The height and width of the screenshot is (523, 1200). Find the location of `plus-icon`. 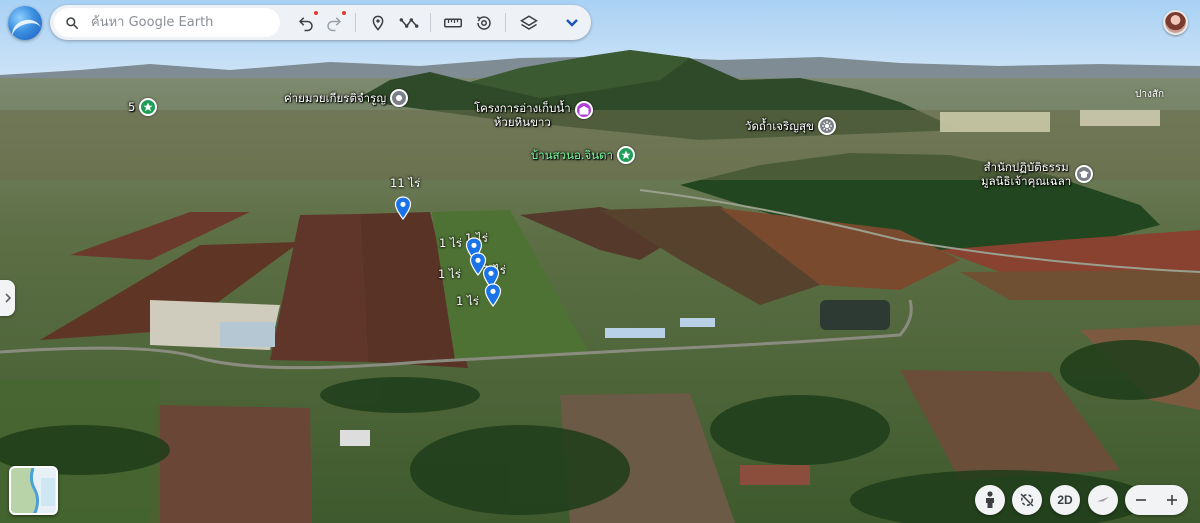

plus-icon is located at coordinates (1171, 500).